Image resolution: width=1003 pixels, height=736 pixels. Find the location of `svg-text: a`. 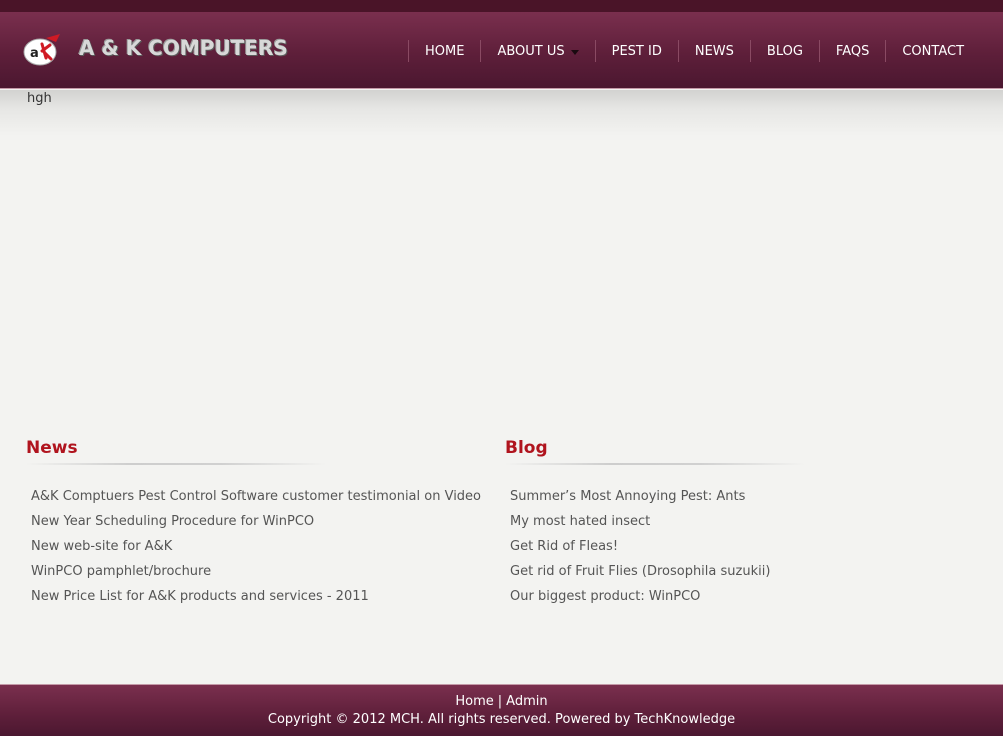

svg-text: a is located at coordinates (34, 53).